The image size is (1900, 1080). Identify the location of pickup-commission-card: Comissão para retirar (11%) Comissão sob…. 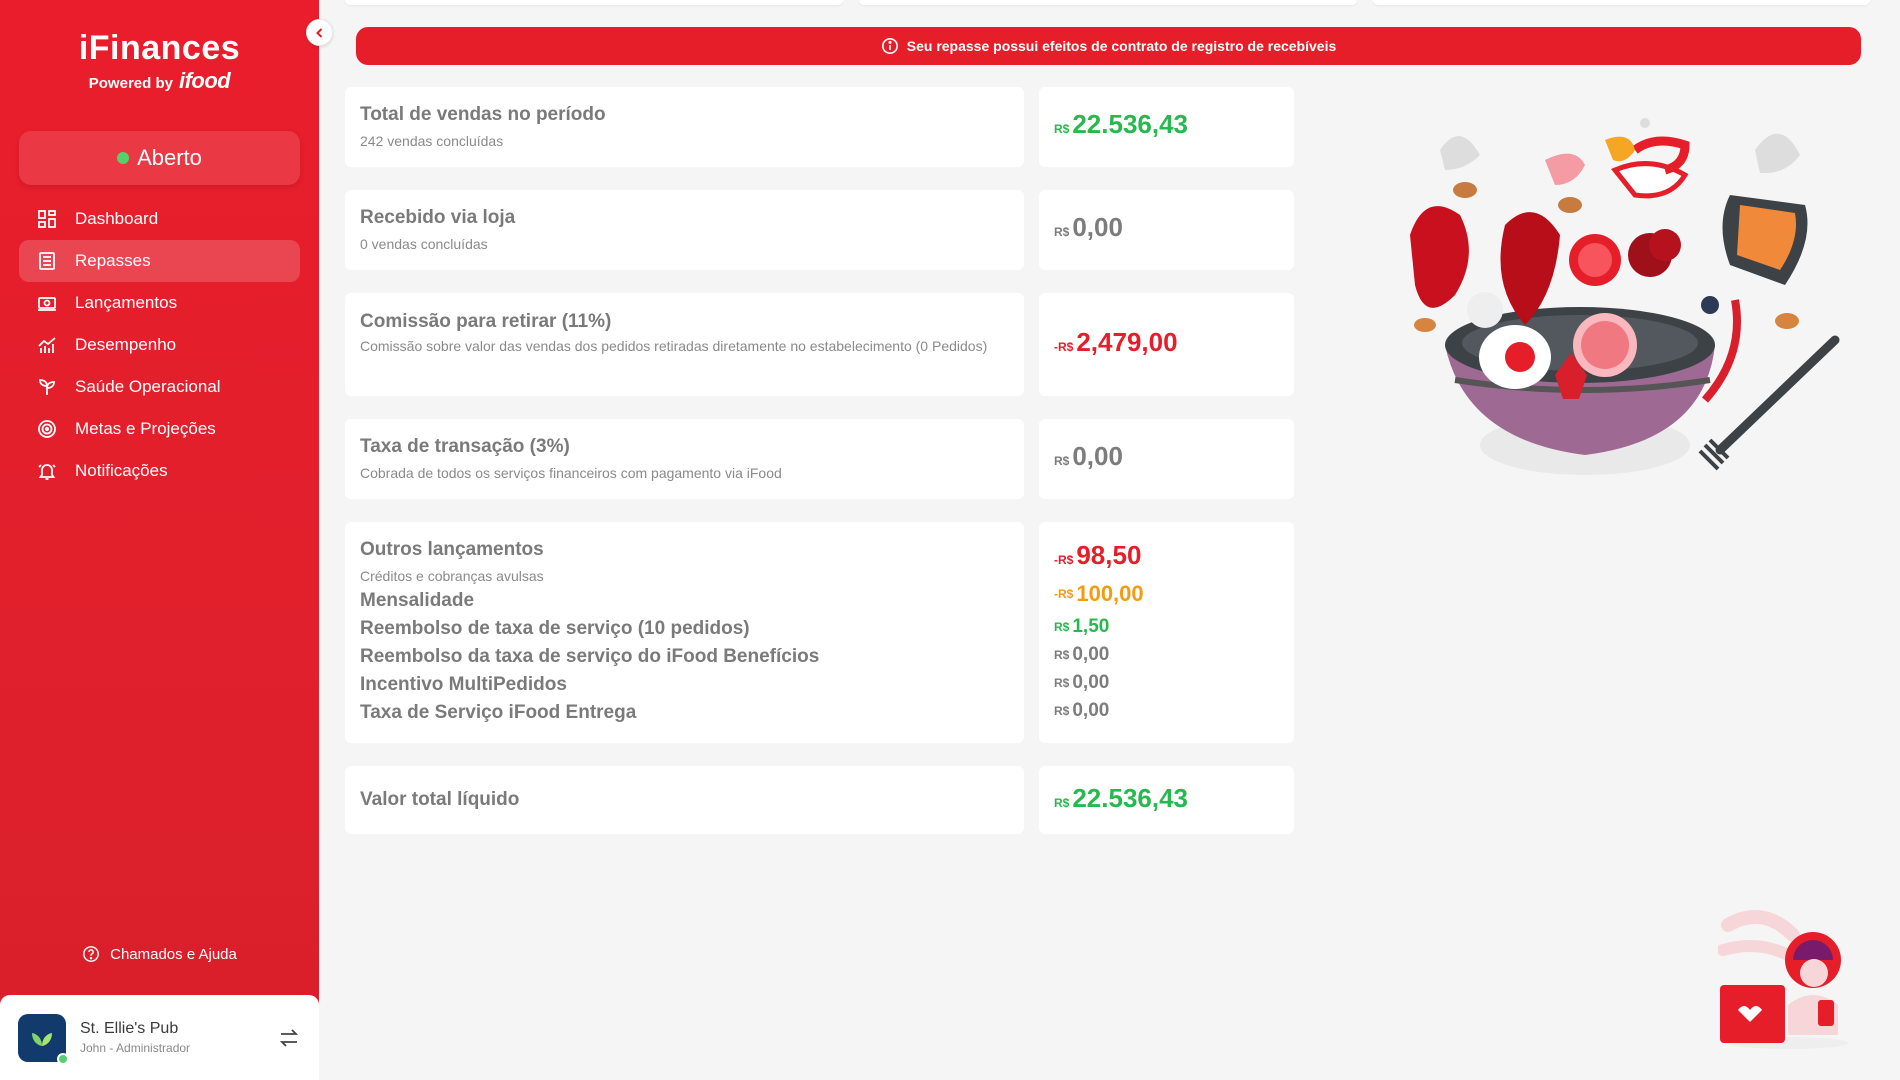
(684, 344).